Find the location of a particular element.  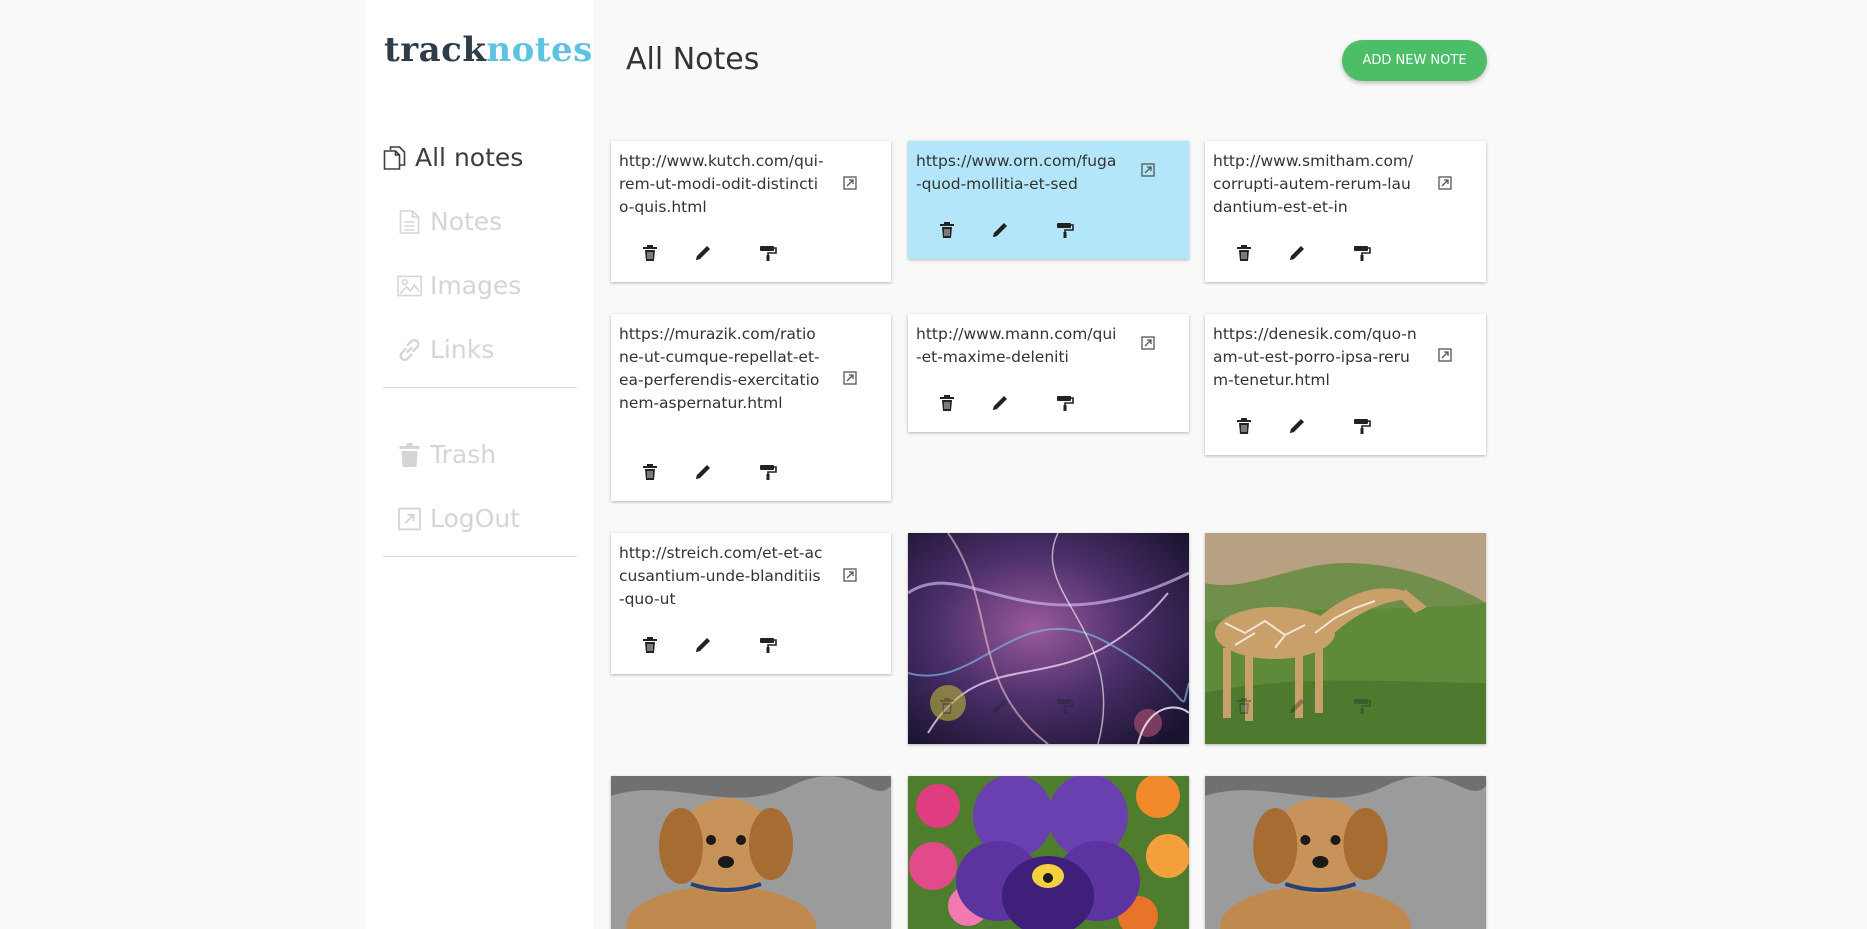

trash-icon is located at coordinates (409, 454).